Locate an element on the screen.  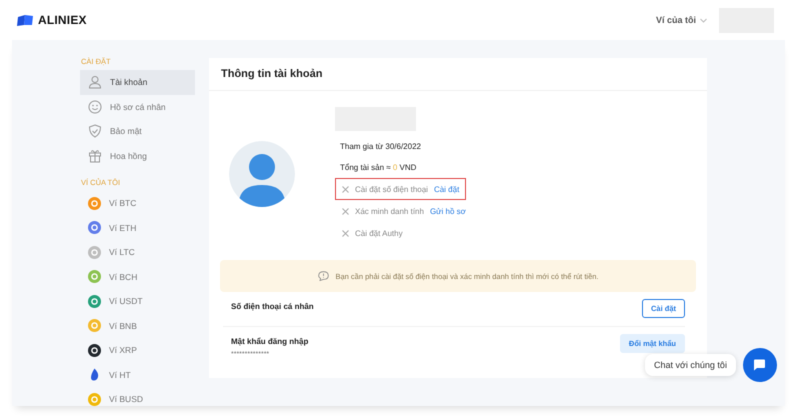
checklist-item: Cài đặt Authy is located at coordinates (379, 233).